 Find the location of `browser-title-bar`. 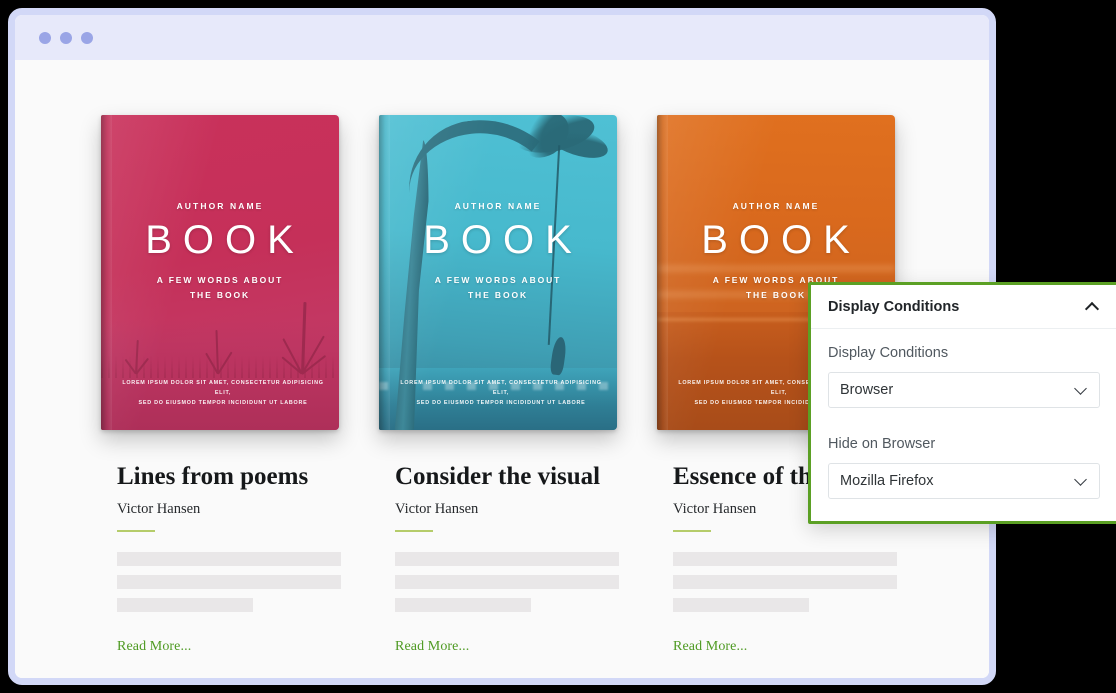

browser-title-bar is located at coordinates (502, 37).